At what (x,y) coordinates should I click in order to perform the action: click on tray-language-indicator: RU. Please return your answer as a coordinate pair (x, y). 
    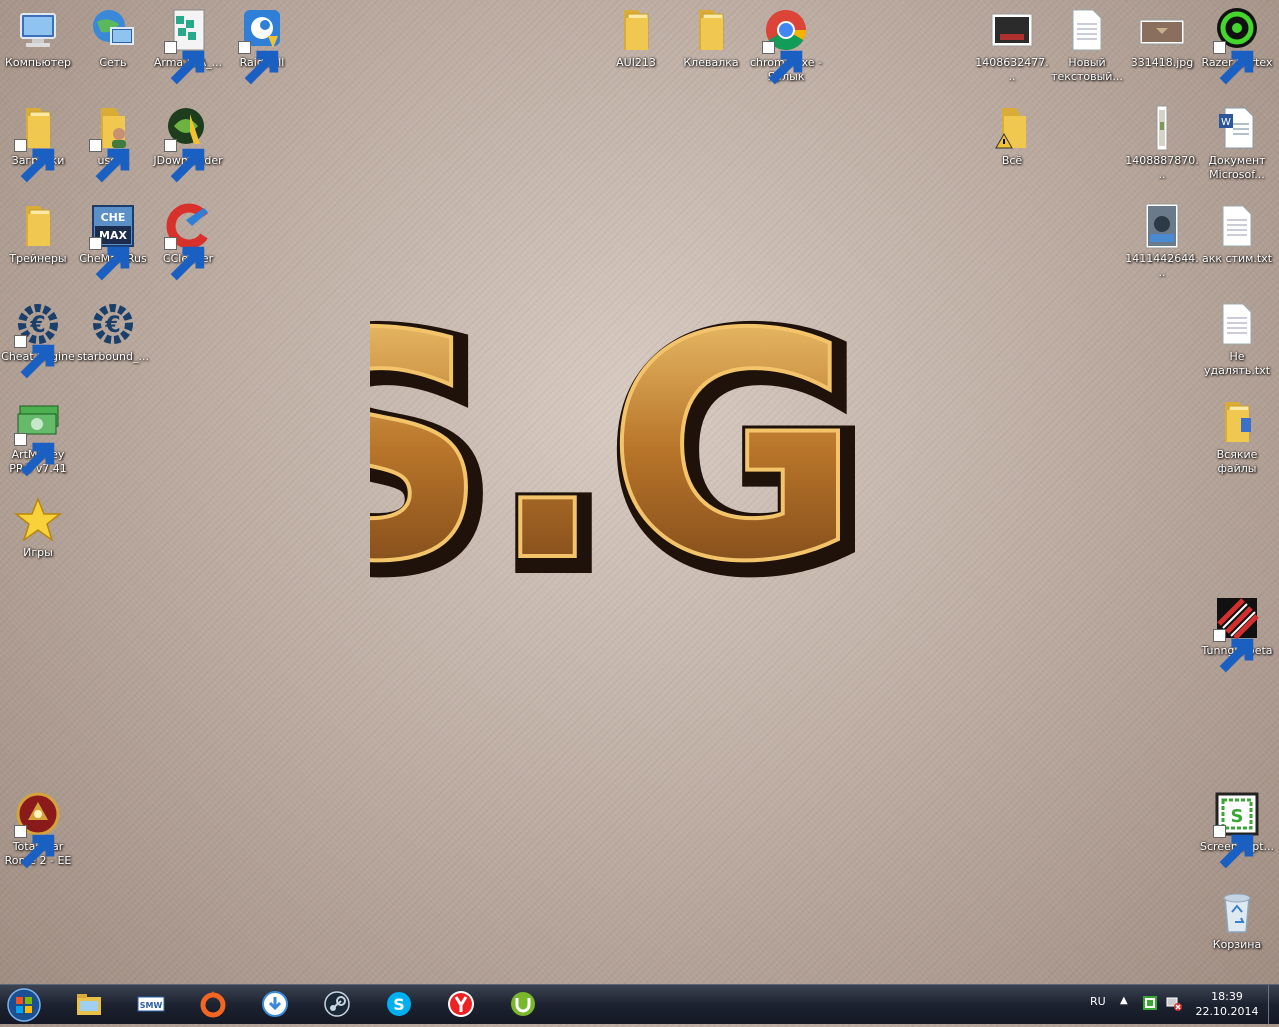
    Looking at the image, I should click on (1098, 1001).